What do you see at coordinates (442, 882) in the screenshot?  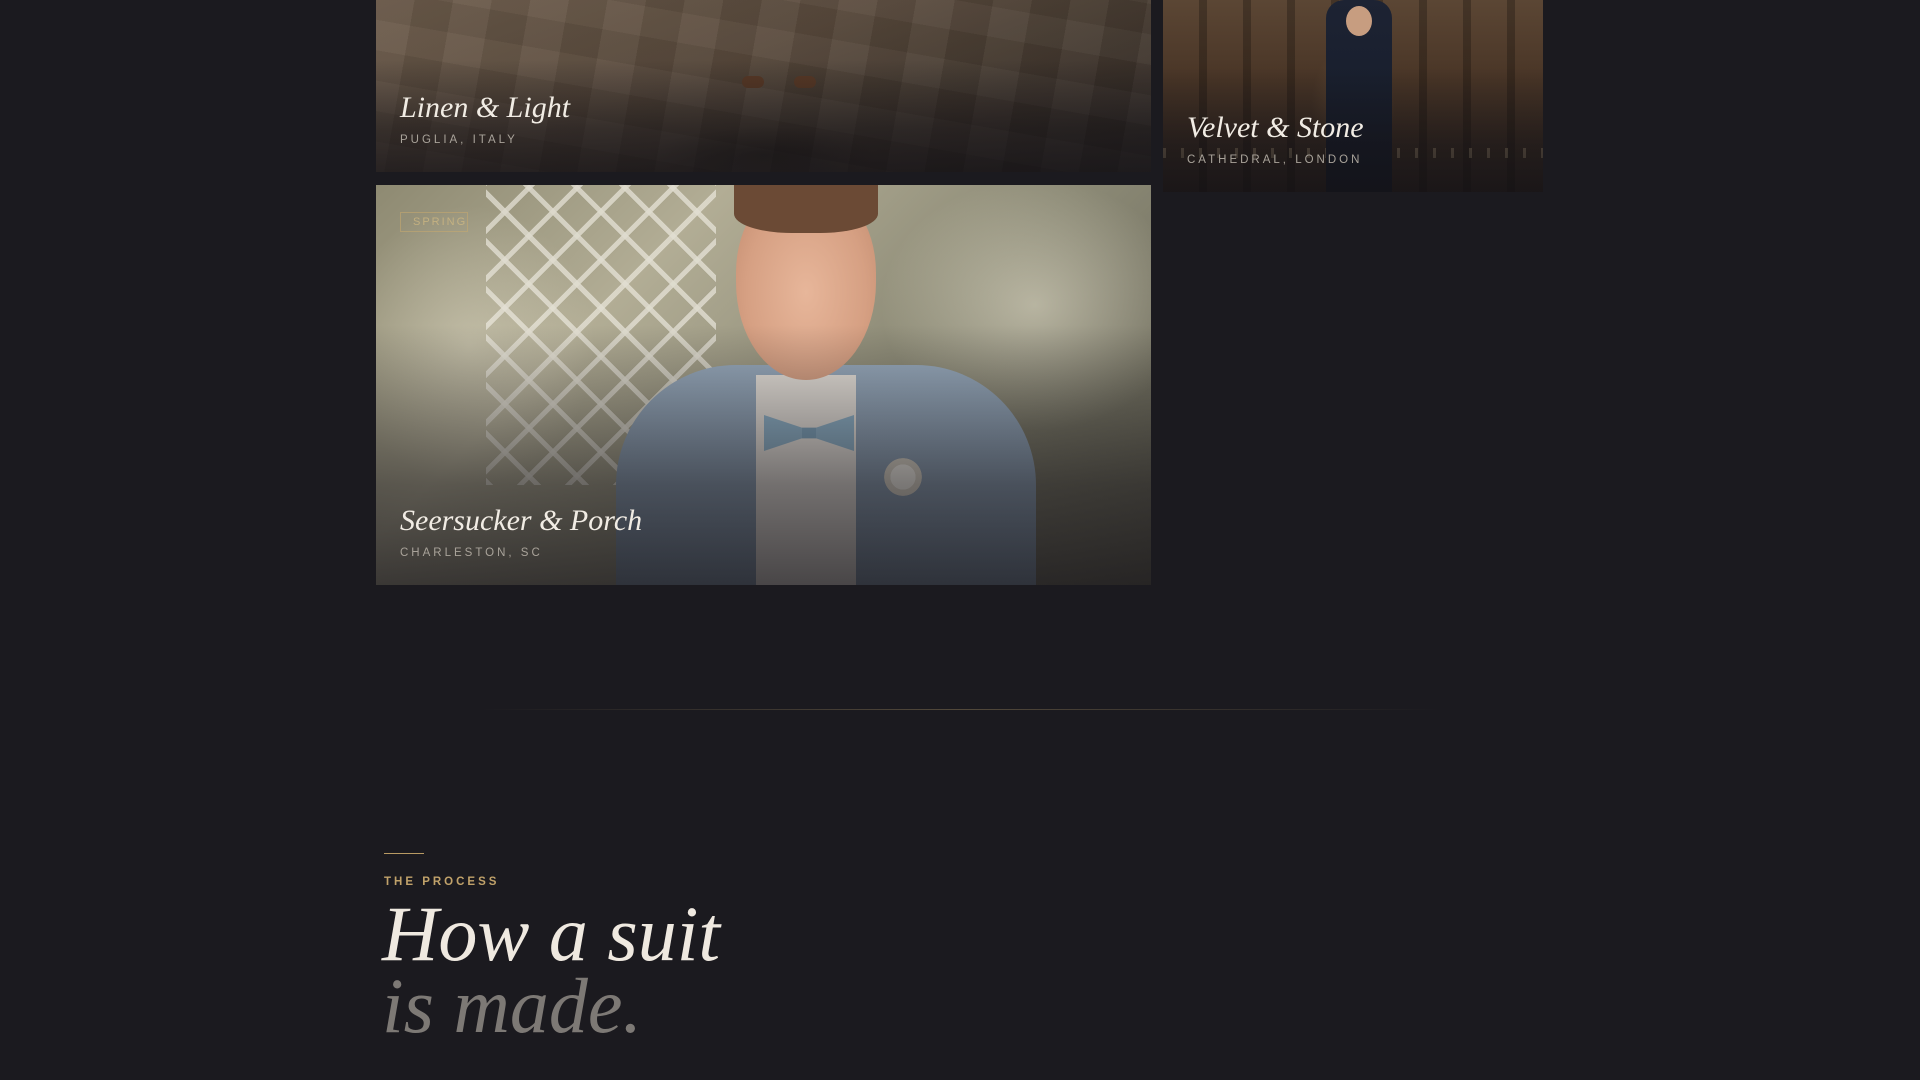 I see `section-eyebrow: THE PROCESS` at bounding box center [442, 882].